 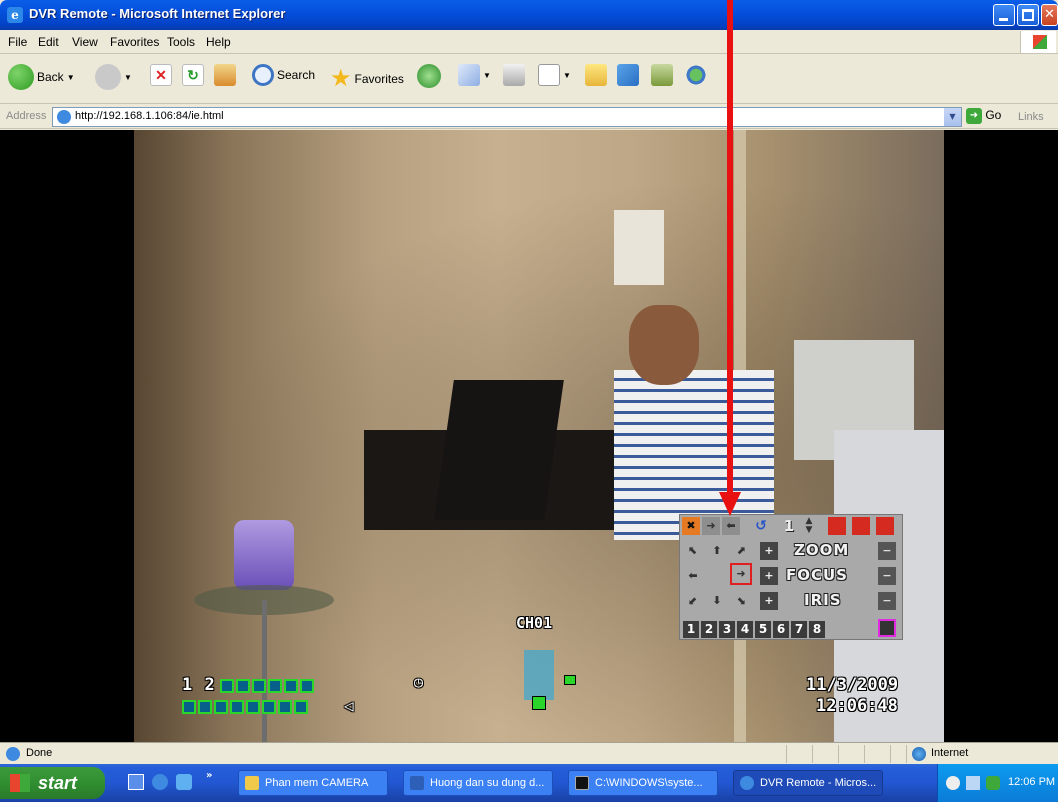 I want to click on address-field: http://192.168.1.106:84/ie.html ▼, so click(x=507, y=117).